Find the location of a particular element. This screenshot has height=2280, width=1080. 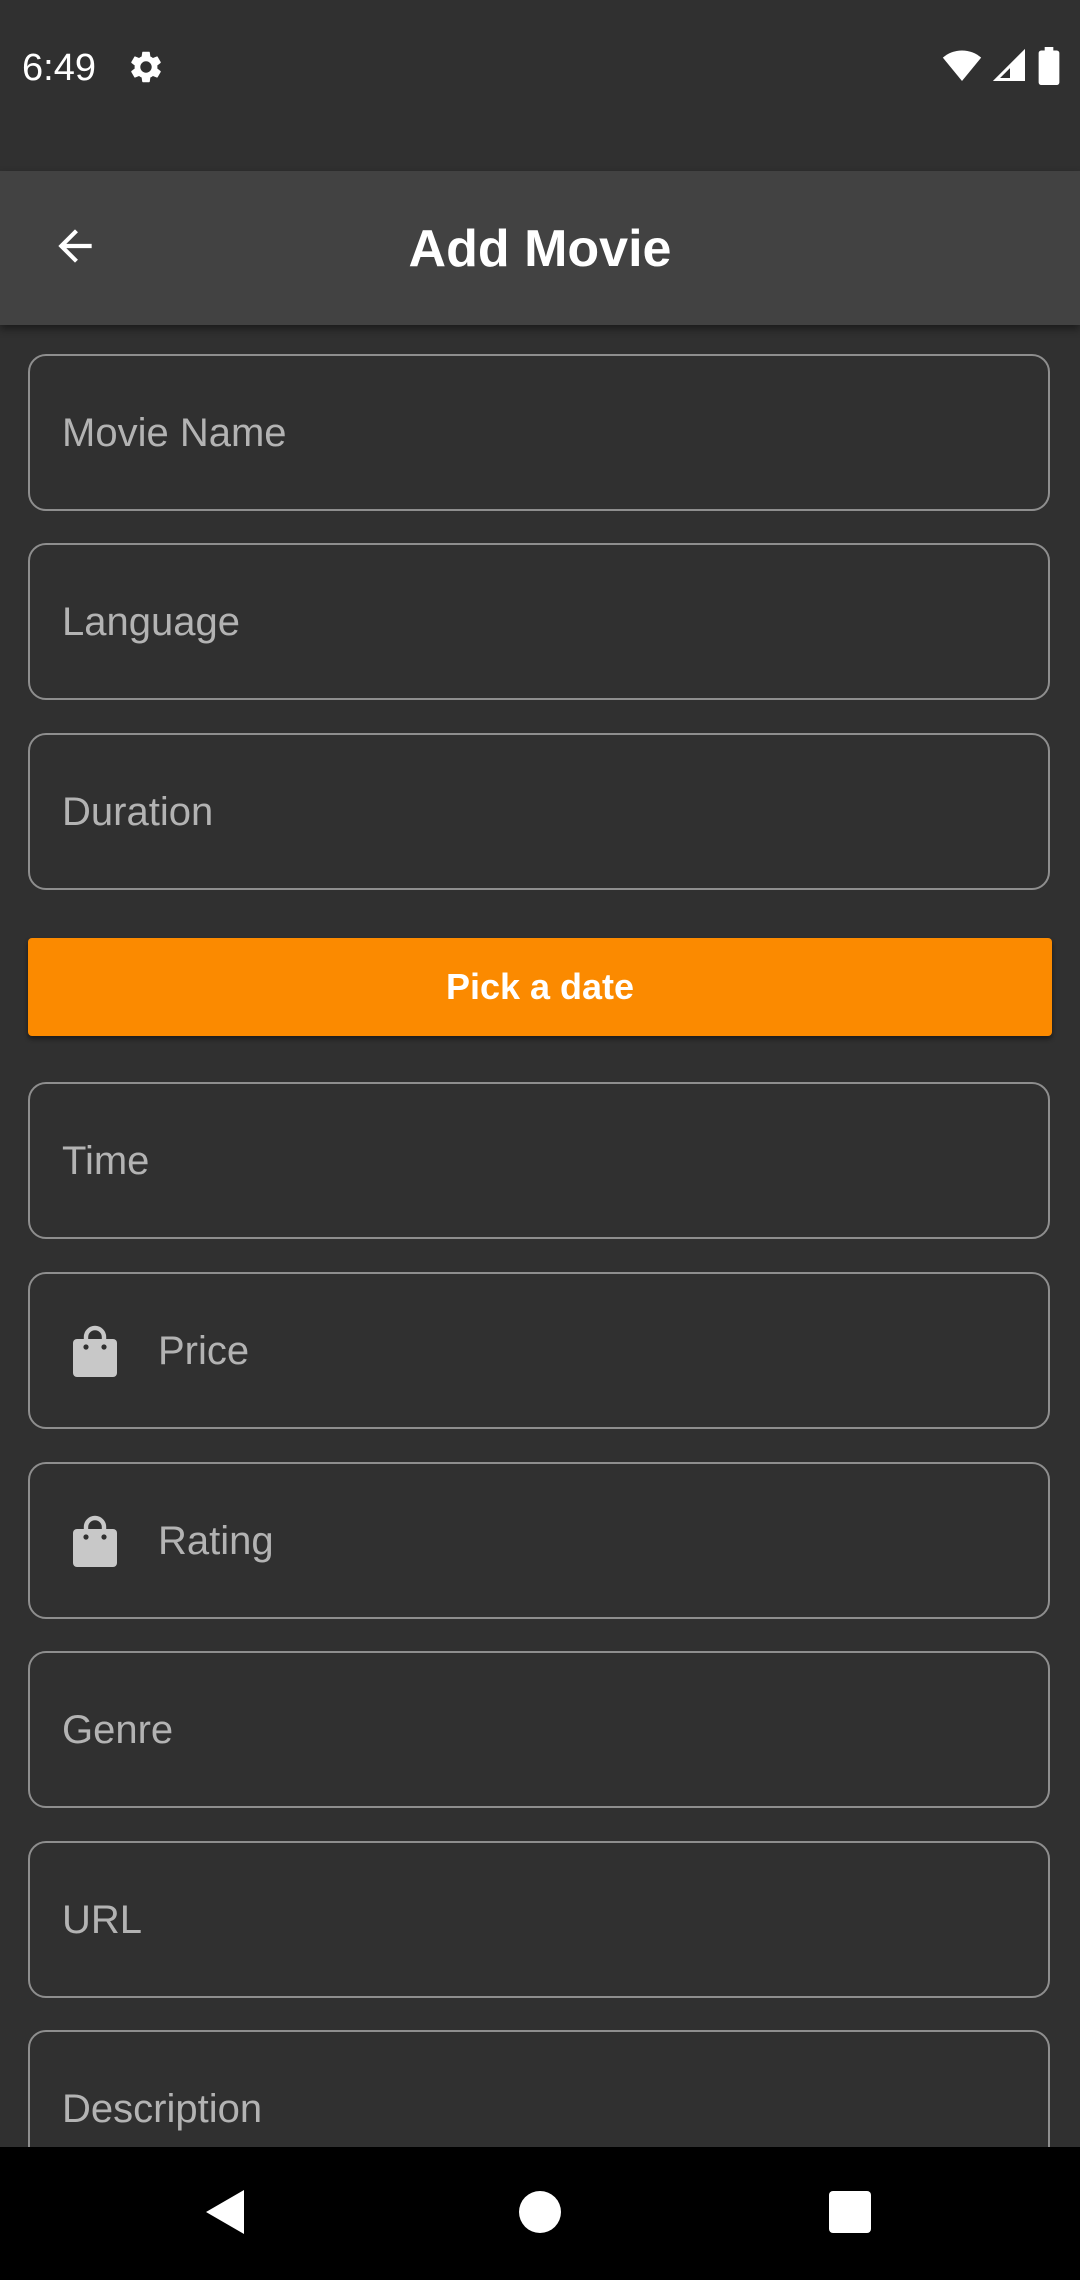

status-bar: 6:49 is located at coordinates (540, 85).